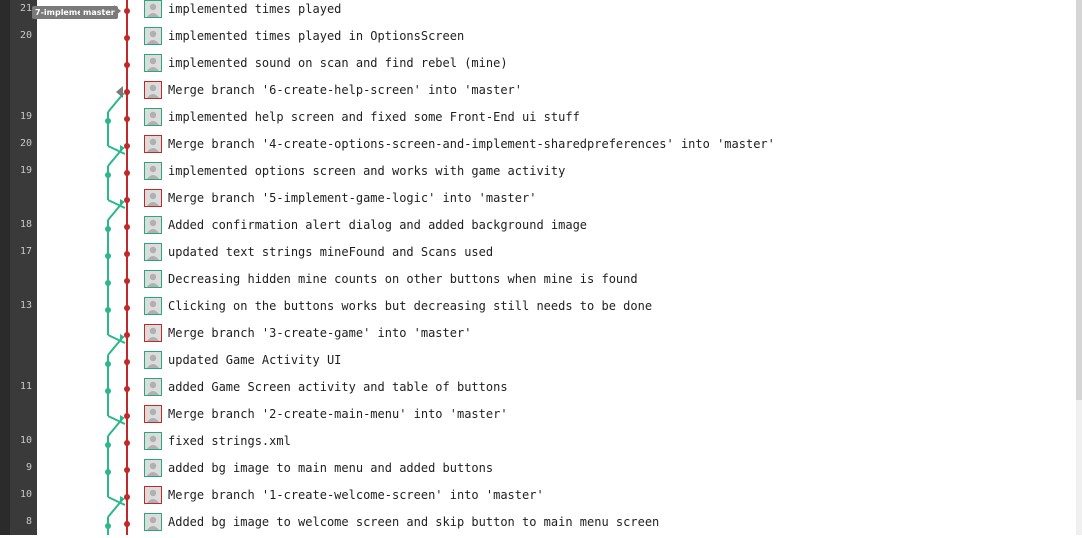 The height and width of the screenshot is (538, 1082). Describe the element at coordinates (541, 12) in the screenshot. I see `commit-row: 21 implemented times played` at that location.